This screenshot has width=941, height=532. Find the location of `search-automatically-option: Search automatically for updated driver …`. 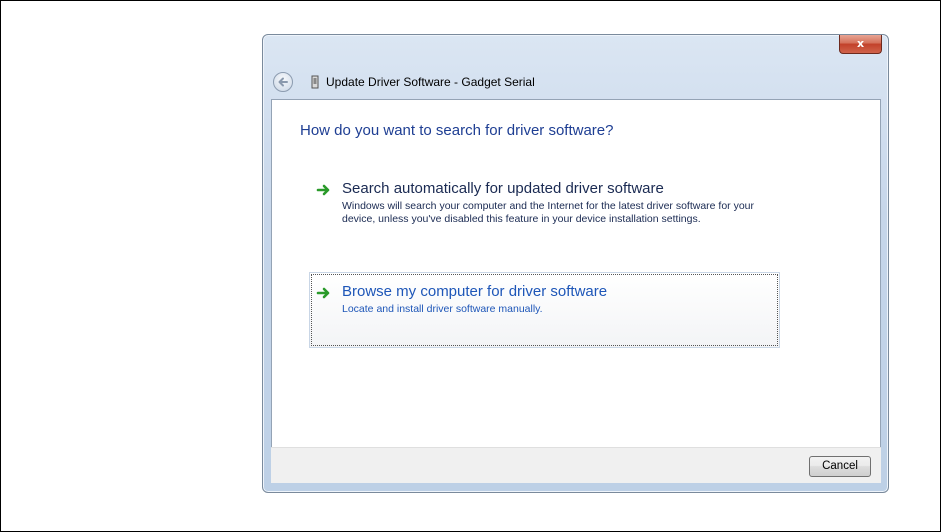

search-automatically-option: Search automatically for updated driver … is located at coordinates (545, 215).